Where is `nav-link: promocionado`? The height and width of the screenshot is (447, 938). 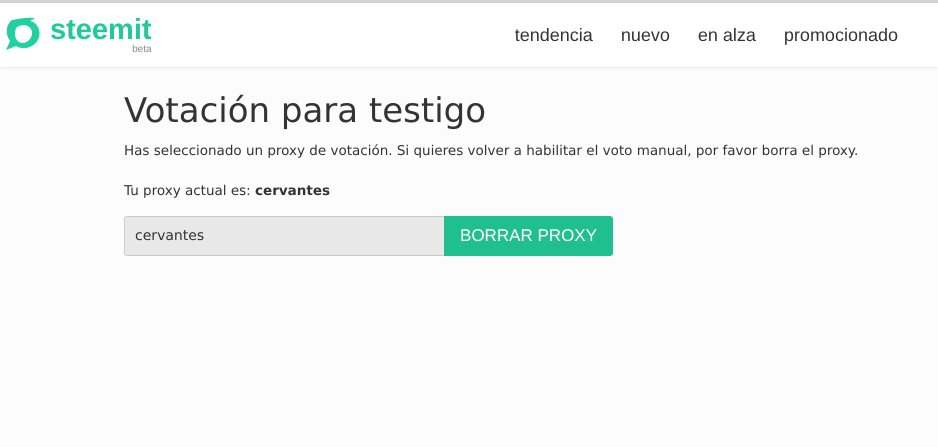 nav-link: promocionado is located at coordinates (841, 35).